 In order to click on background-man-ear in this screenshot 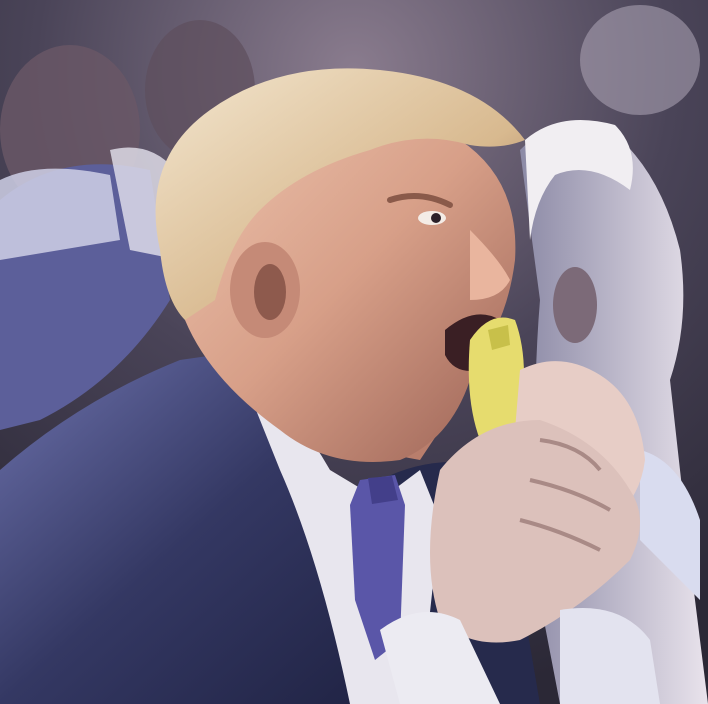, I will do `click(575, 305)`.